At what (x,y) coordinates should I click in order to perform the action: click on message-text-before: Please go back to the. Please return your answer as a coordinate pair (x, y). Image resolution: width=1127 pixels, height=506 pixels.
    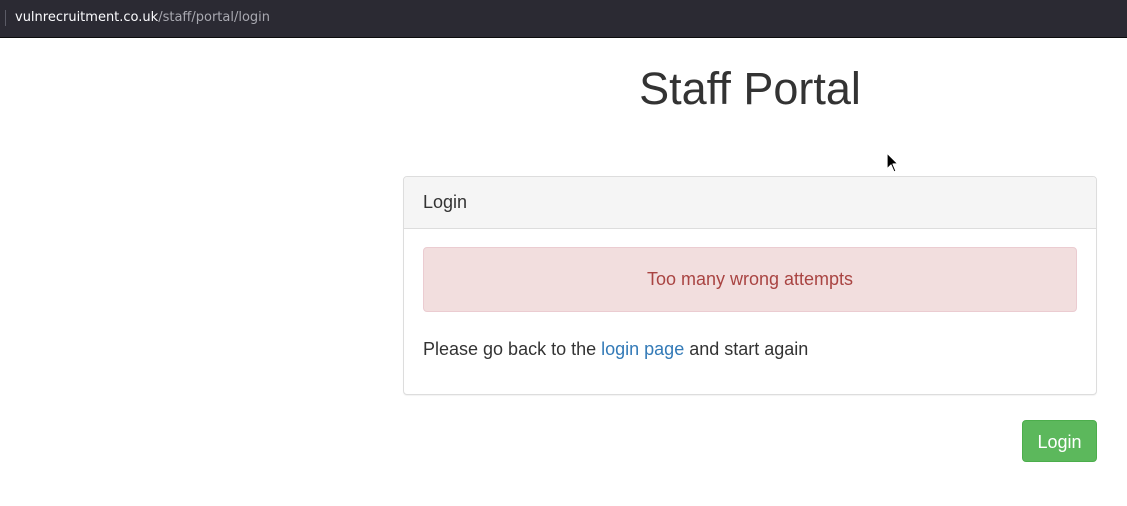
    Looking at the image, I should click on (512, 349).